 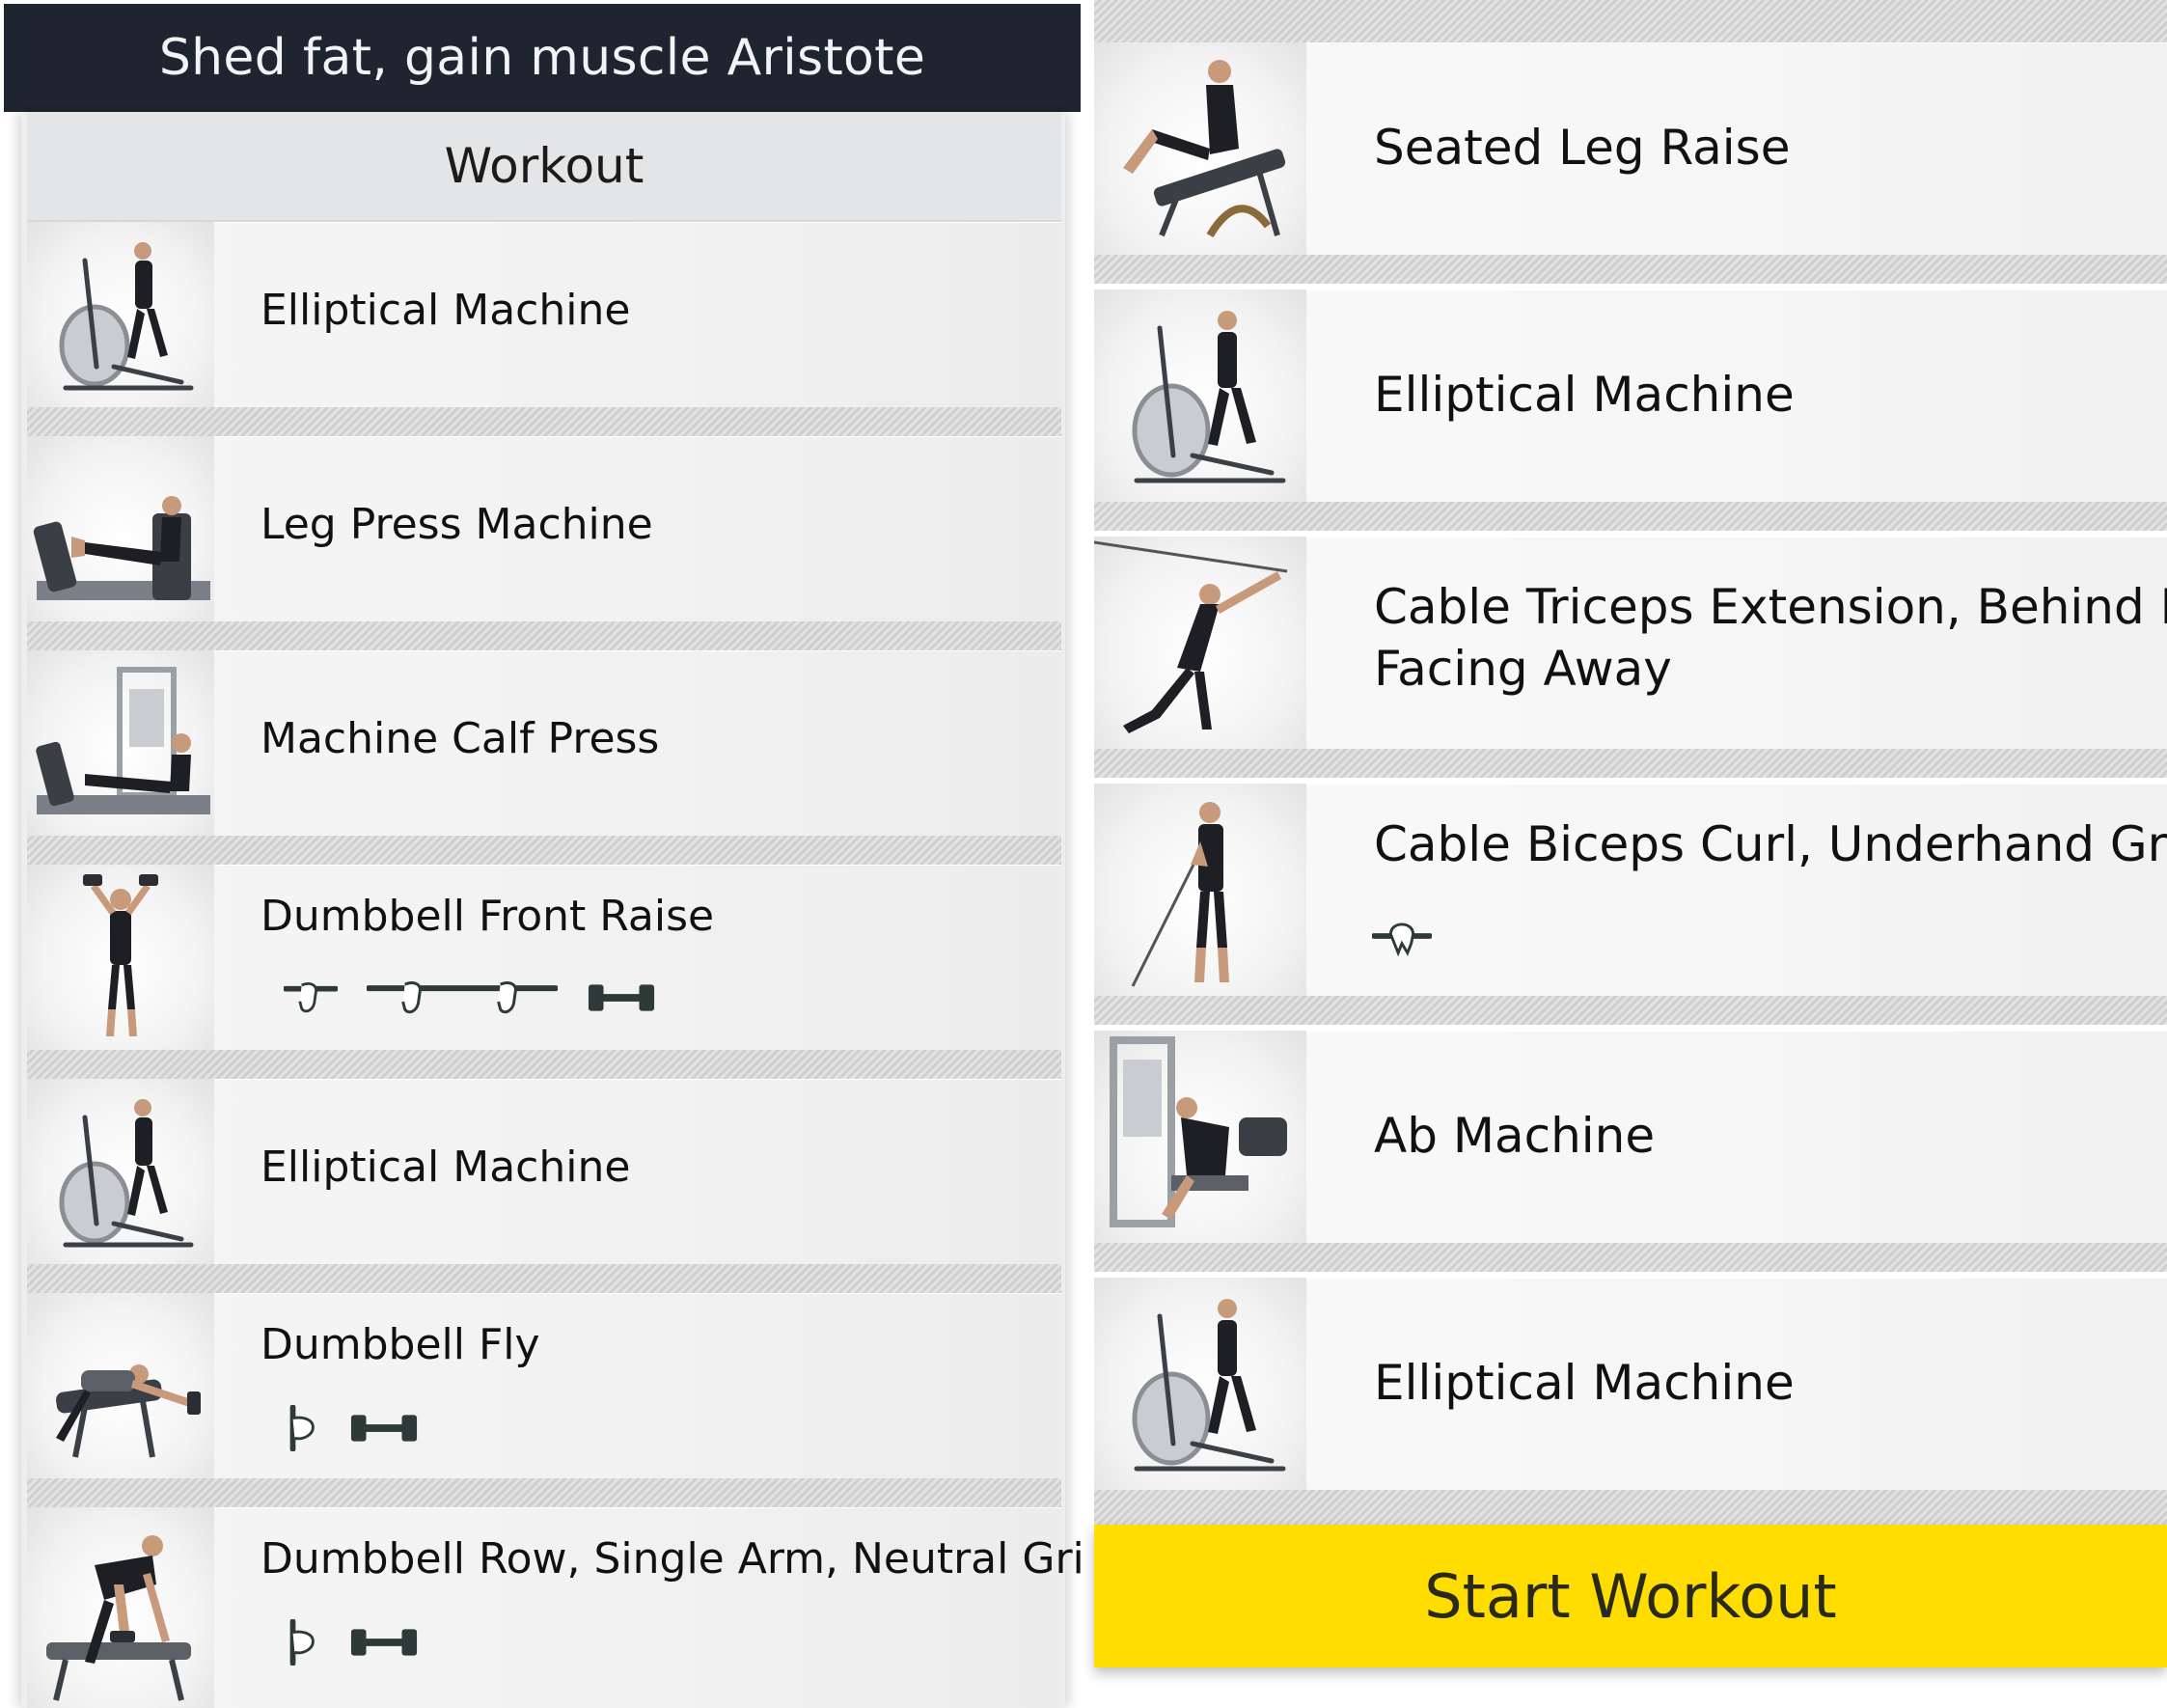 What do you see at coordinates (1770, 607) in the screenshot?
I see `exercise-title-line-1: Cable Triceps Extension, Behind Neck,` at bounding box center [1770, 607].